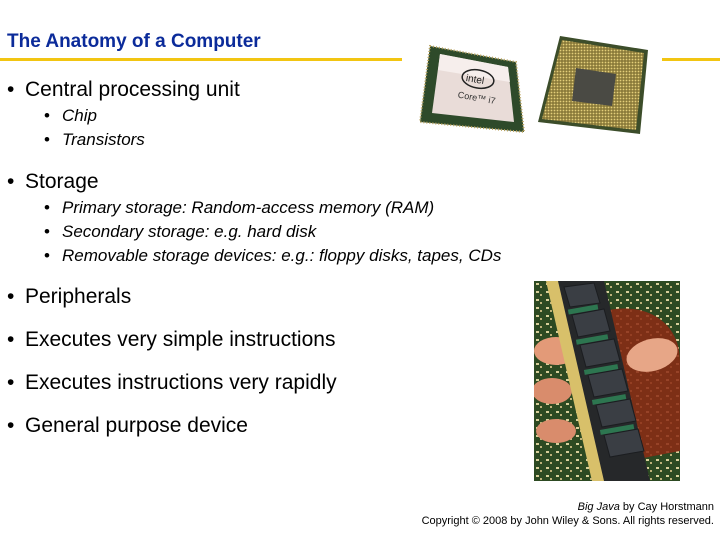 This screenshot has height=540, width=720. What do you see at coordinates (78, 296) in the screenshot?
I see `bullet-text: Peripherals` at bounding box center [78, 296].